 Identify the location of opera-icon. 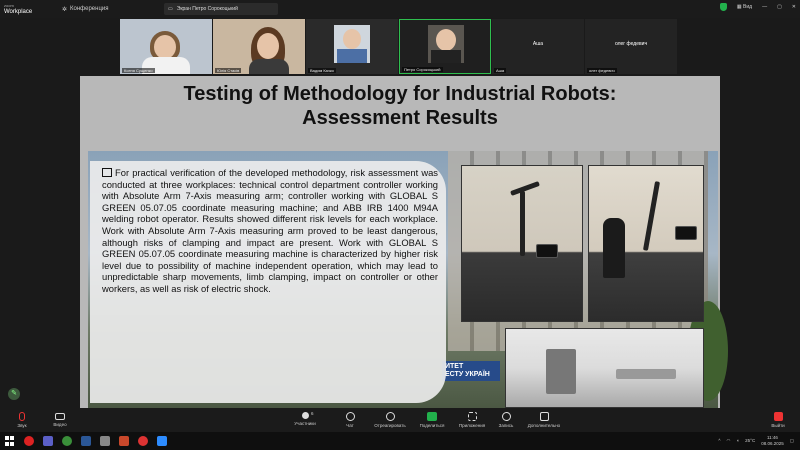
(29, 441).